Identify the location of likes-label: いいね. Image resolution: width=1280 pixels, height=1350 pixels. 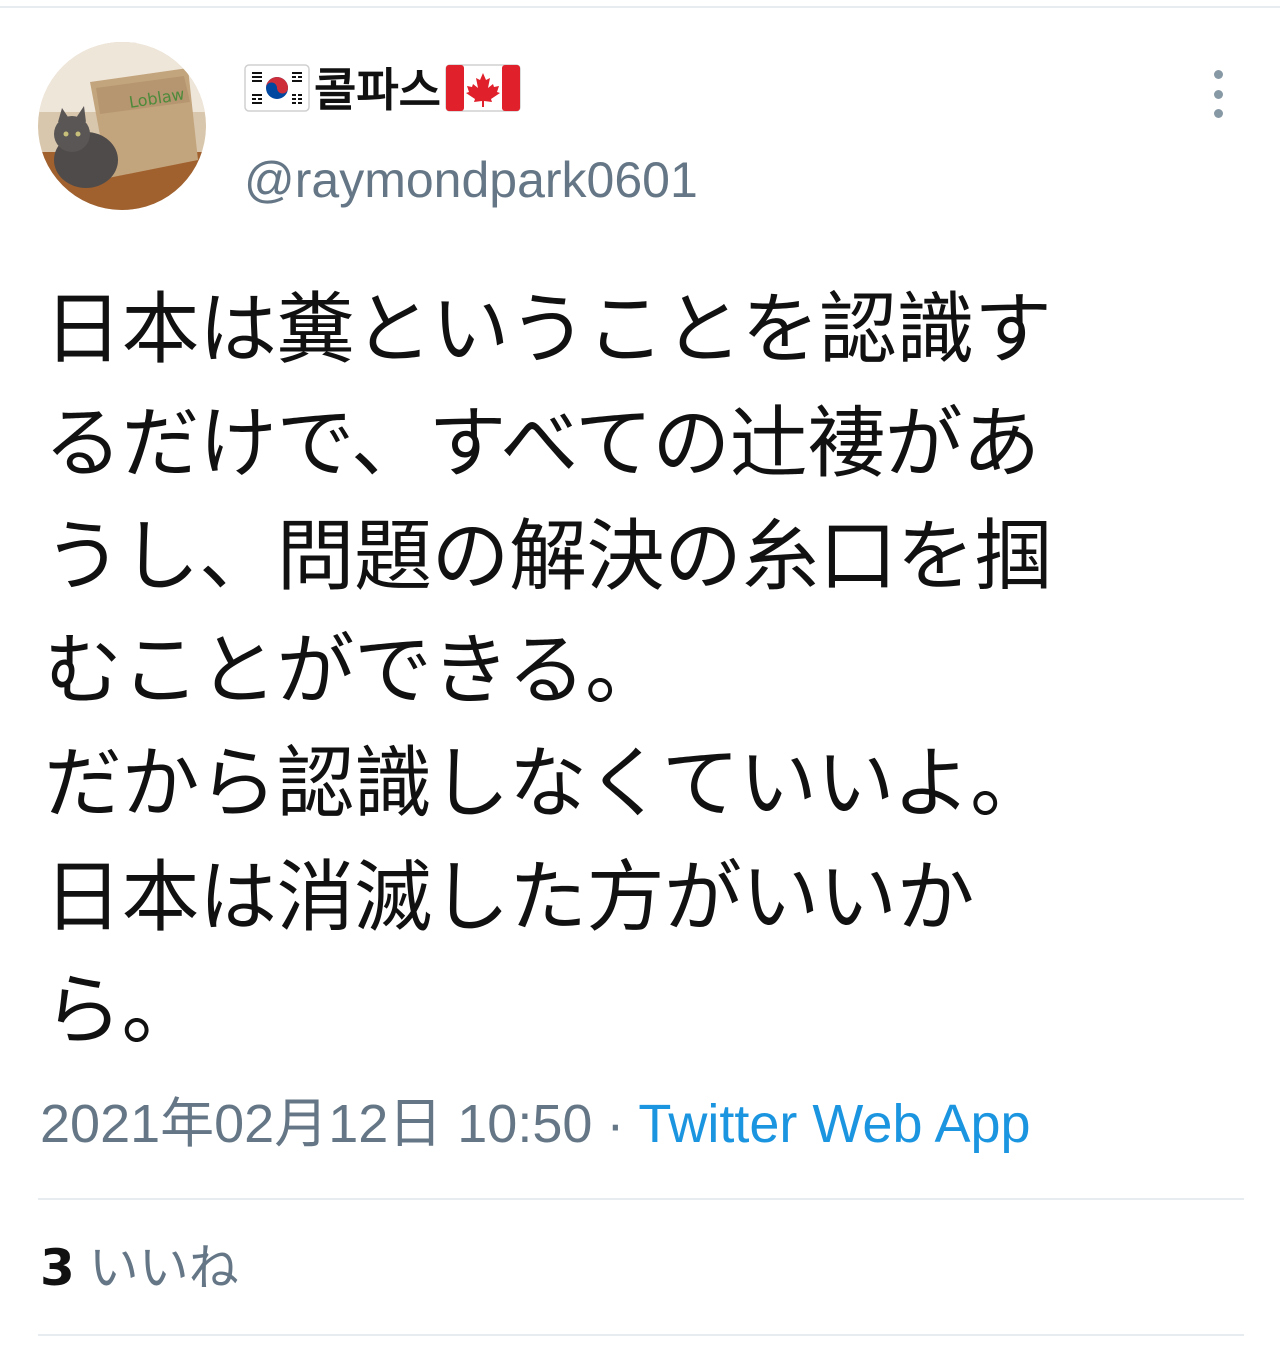
(163, 1268).